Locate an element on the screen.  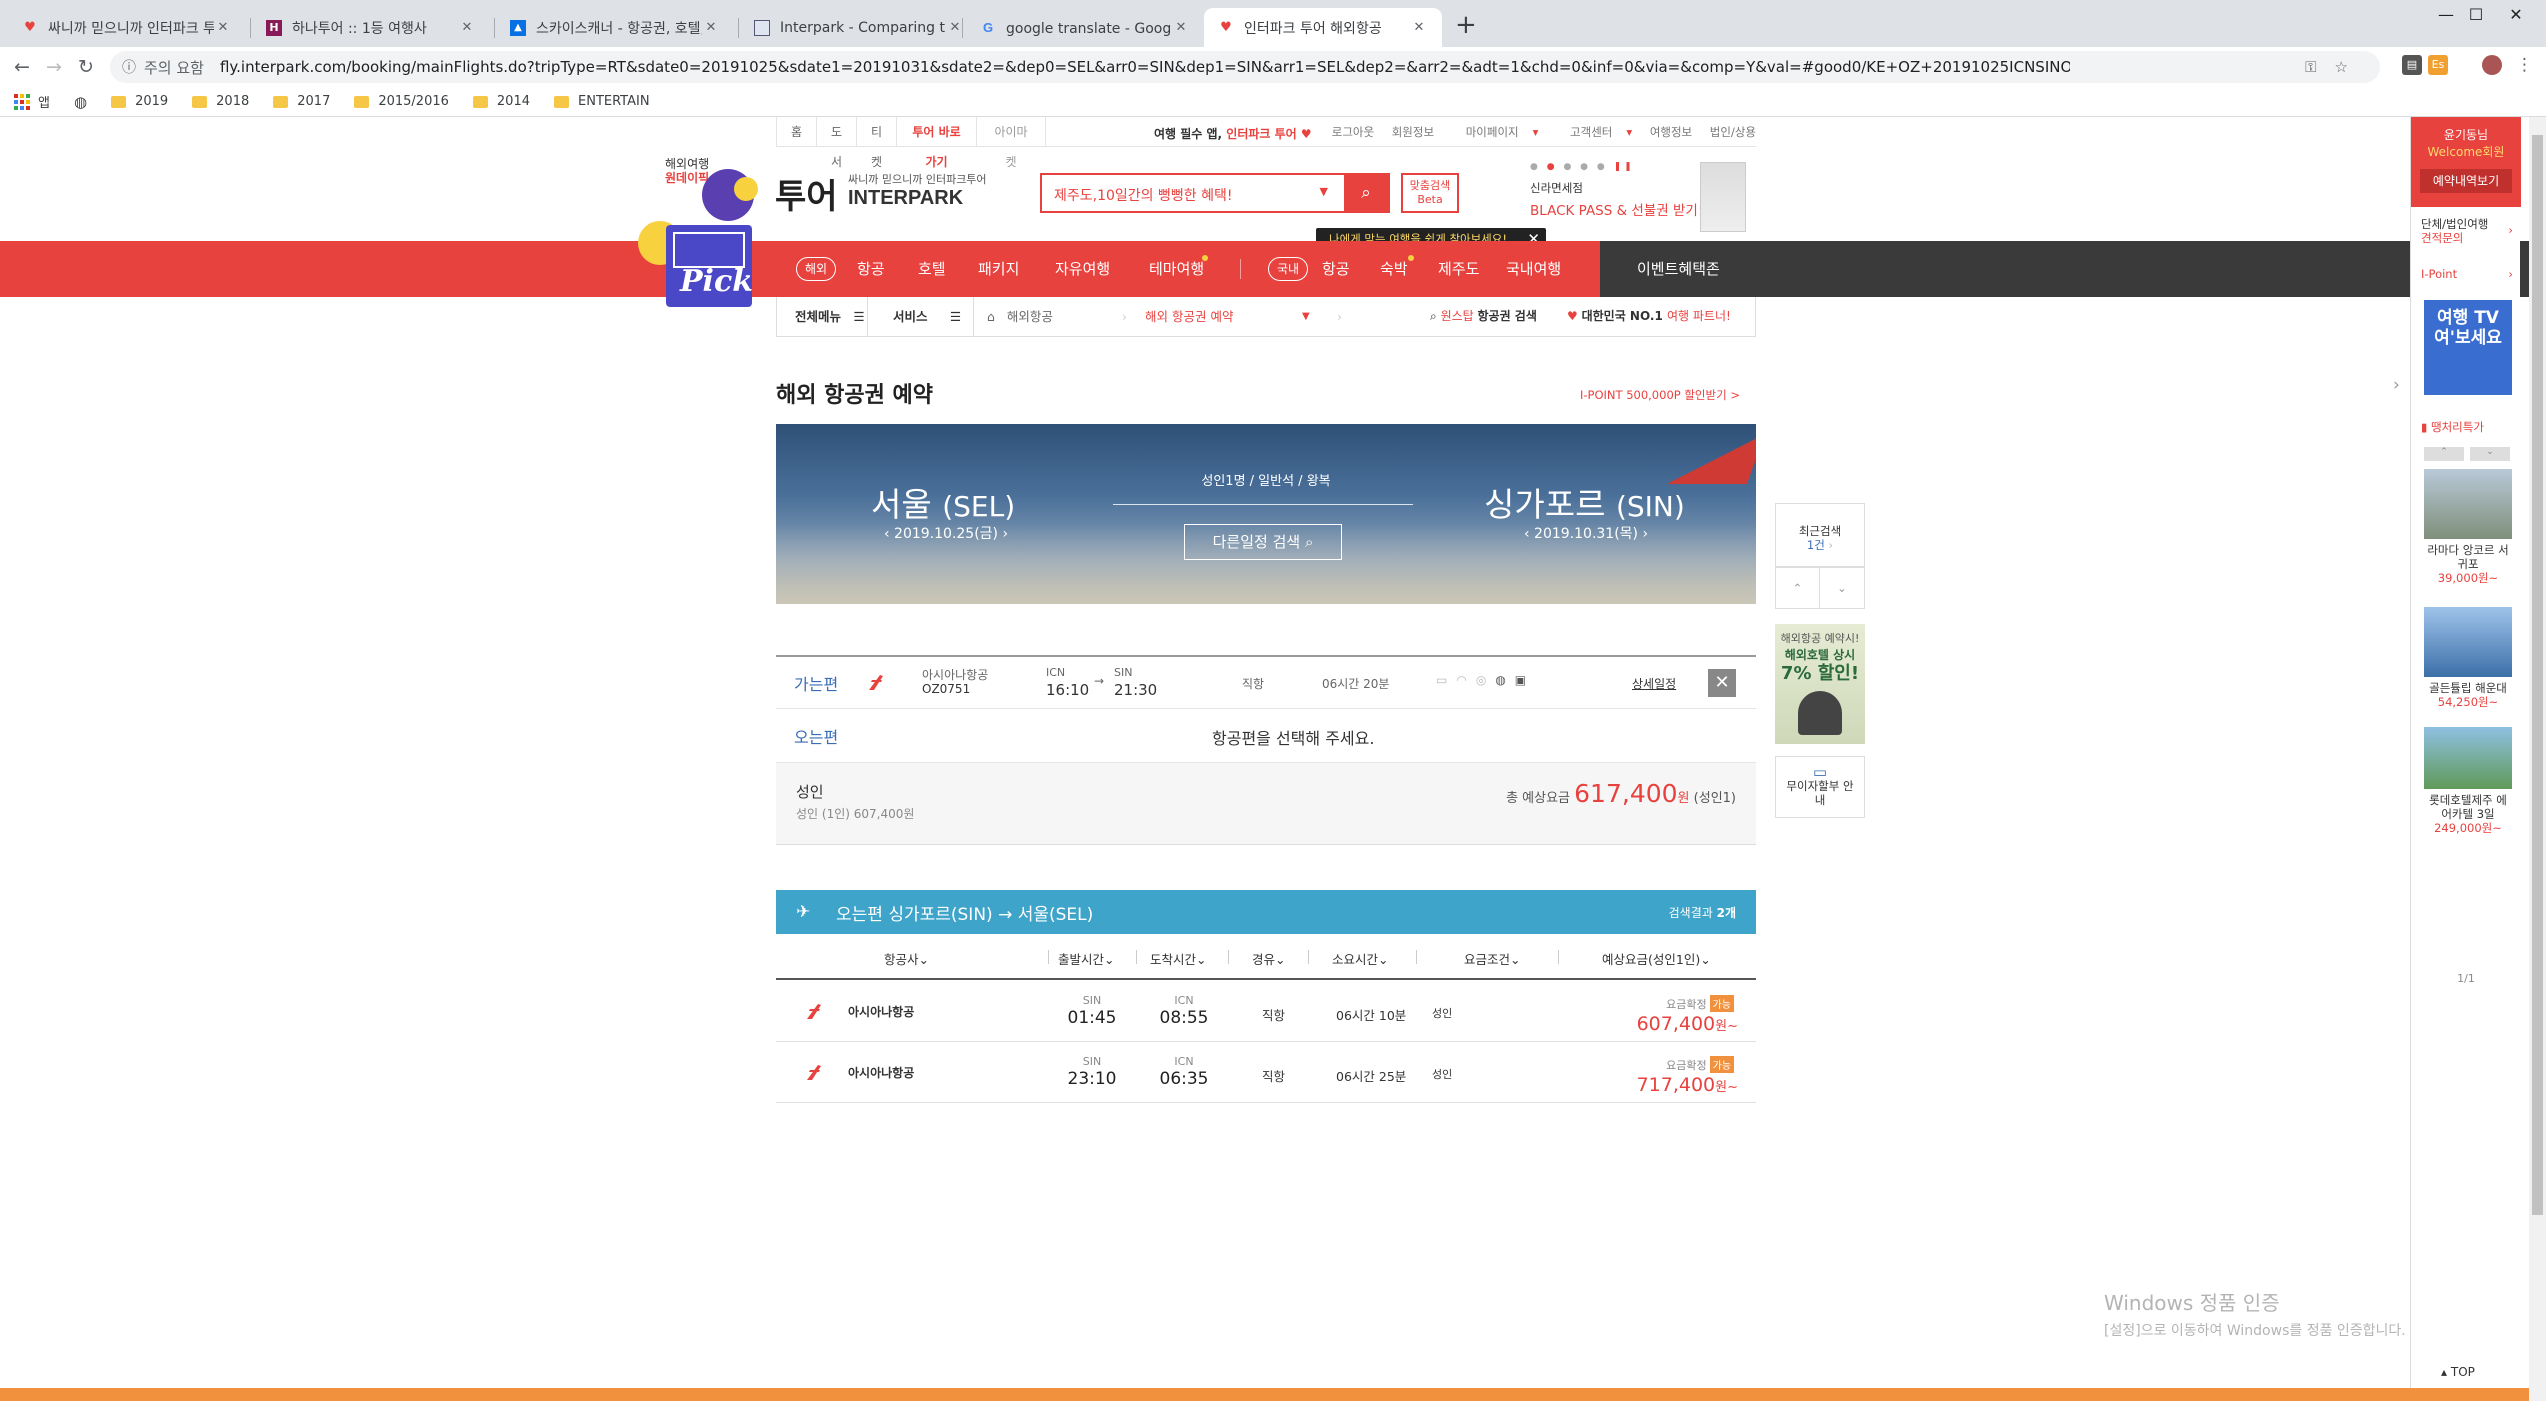
sort-fare: 예상요금(성인1인)⌄ is located at coordinates (1656, 958).